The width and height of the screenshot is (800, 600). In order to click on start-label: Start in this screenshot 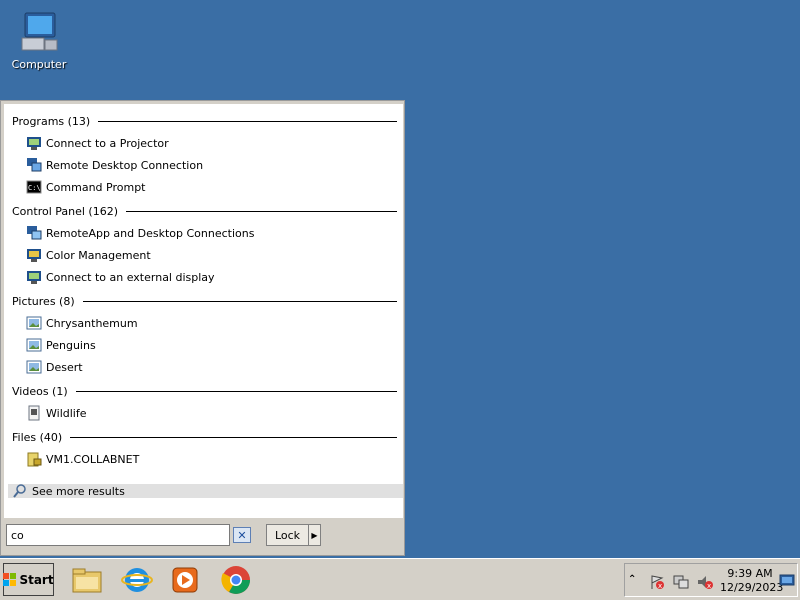, I will do `click(36, 579)`.